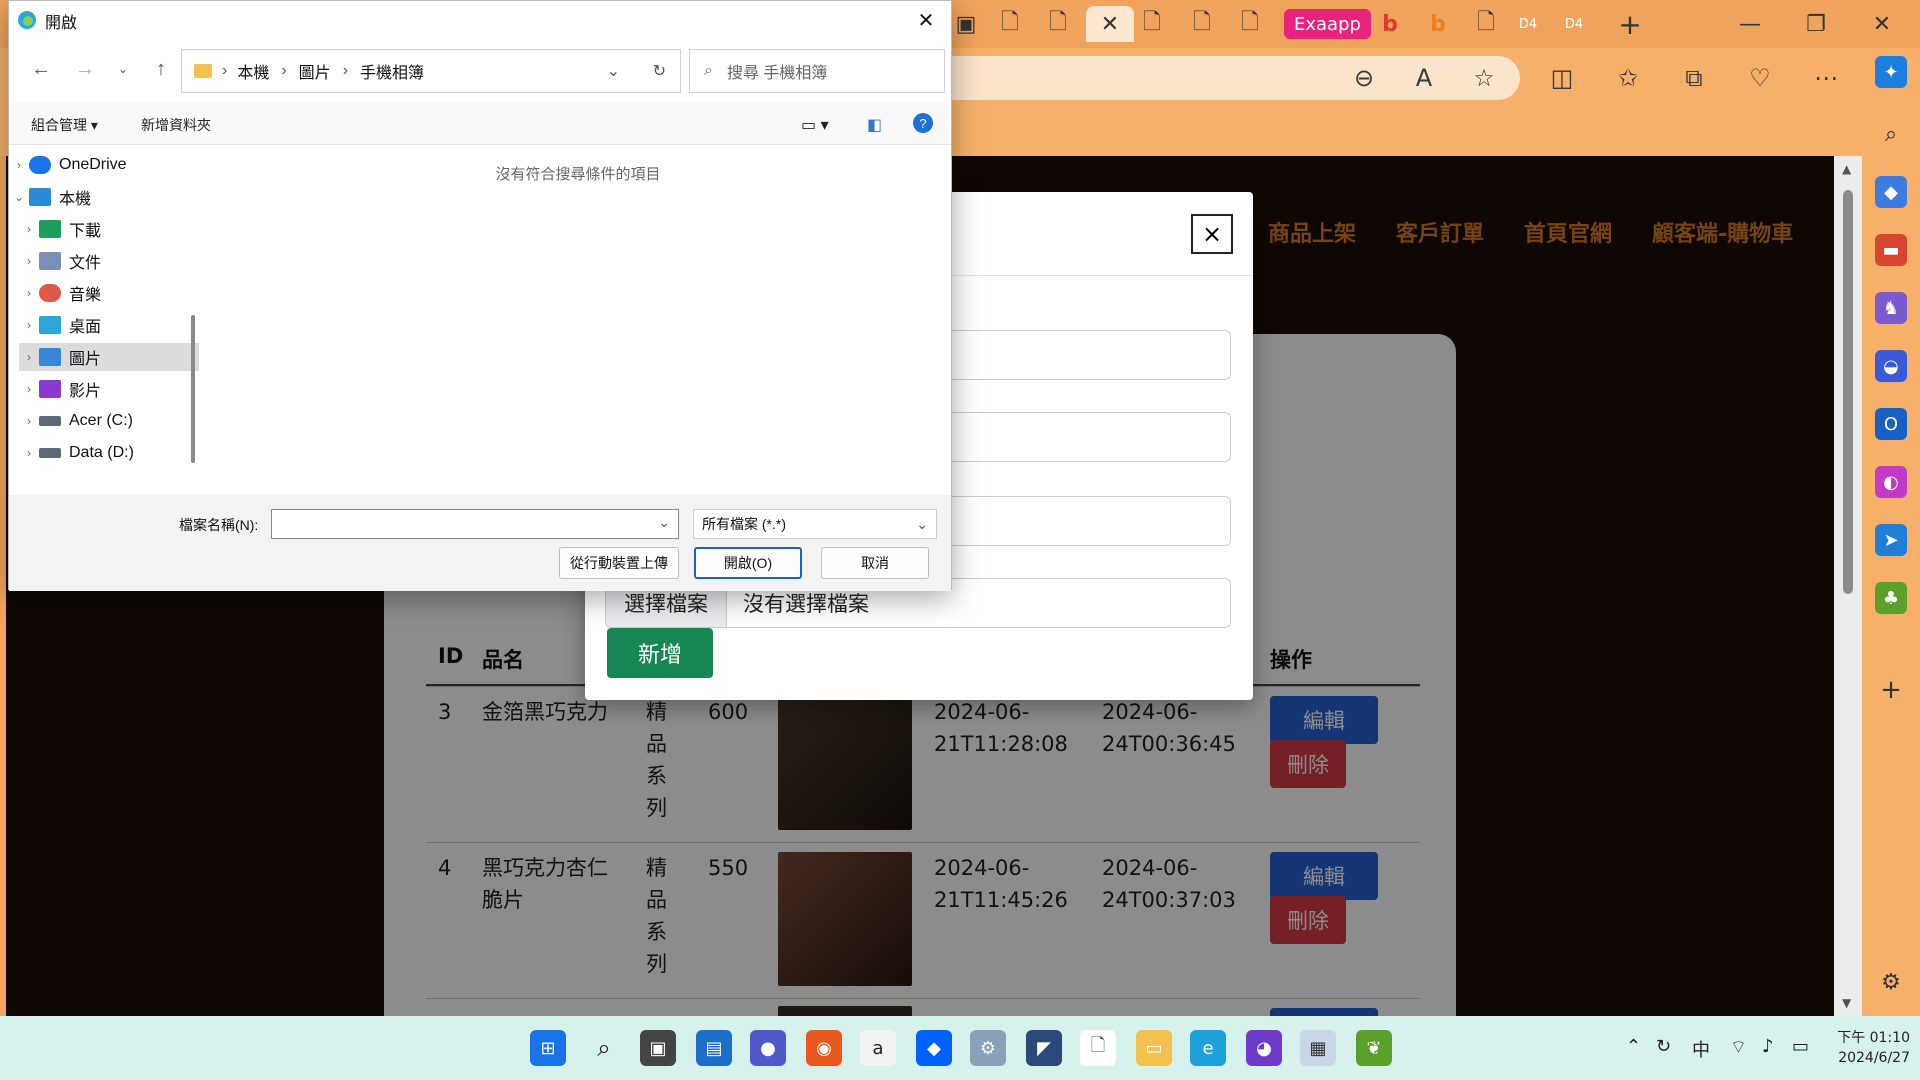 This screenshot has height=1080, width=1920. Describe the element at coordinates (824, 1048) in the screenshot. I see `firefox-icon: ◉` at that location.